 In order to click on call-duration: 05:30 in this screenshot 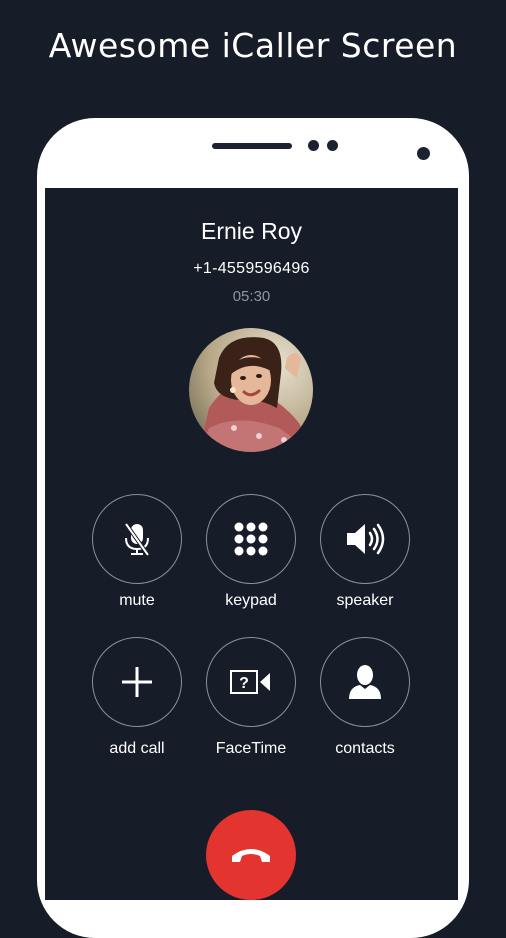, I will do `click(251, 296)`.